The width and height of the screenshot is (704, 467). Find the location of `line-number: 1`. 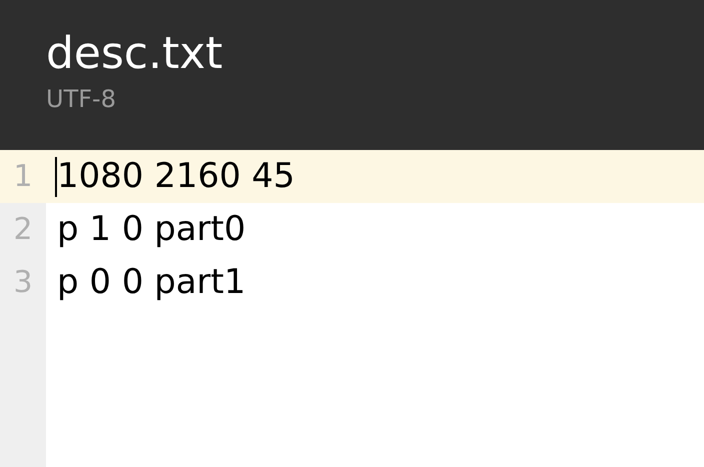

line-number: 1 is located at coordinates (23, 177).